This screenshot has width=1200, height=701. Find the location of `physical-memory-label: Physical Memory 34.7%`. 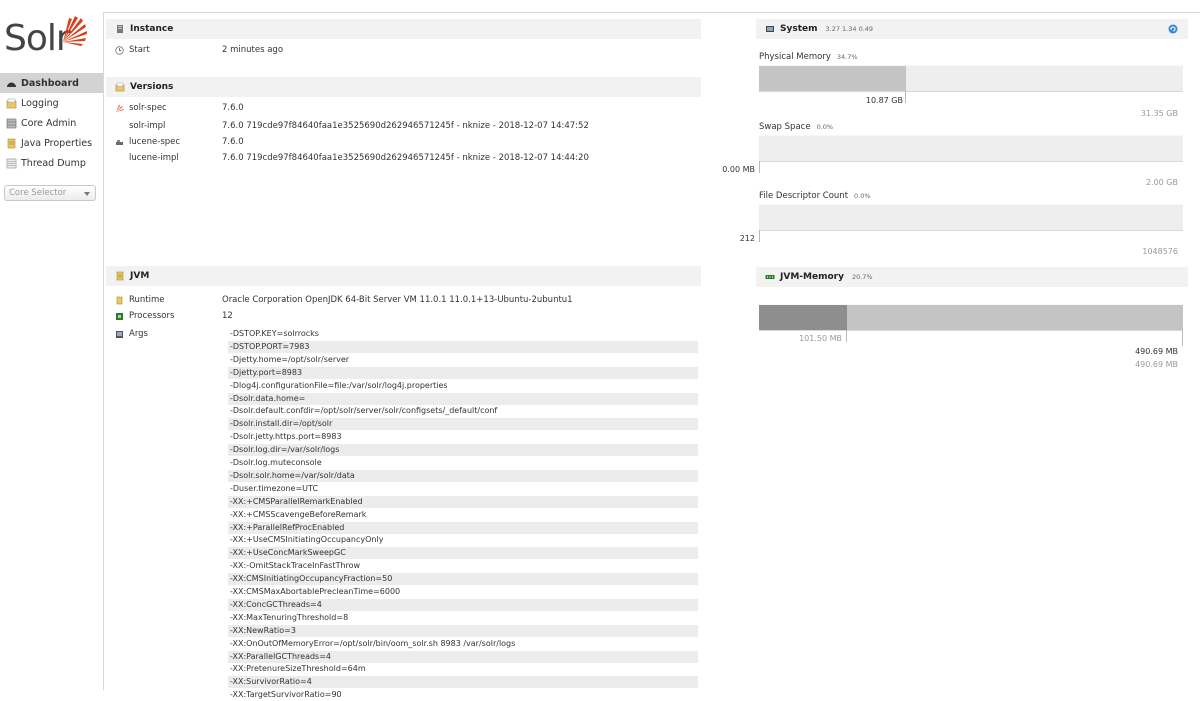

physical-memory-label: Physical Memory 34.7% is located at coordinates (808, 57).